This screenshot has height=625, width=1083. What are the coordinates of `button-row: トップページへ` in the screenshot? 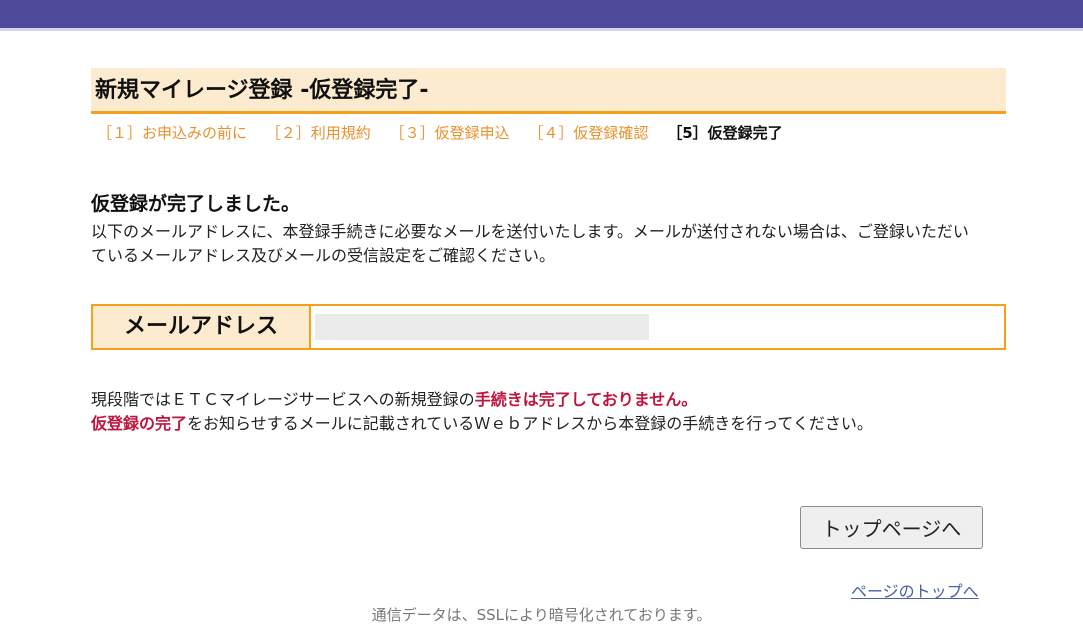 It's located at (891, 527).